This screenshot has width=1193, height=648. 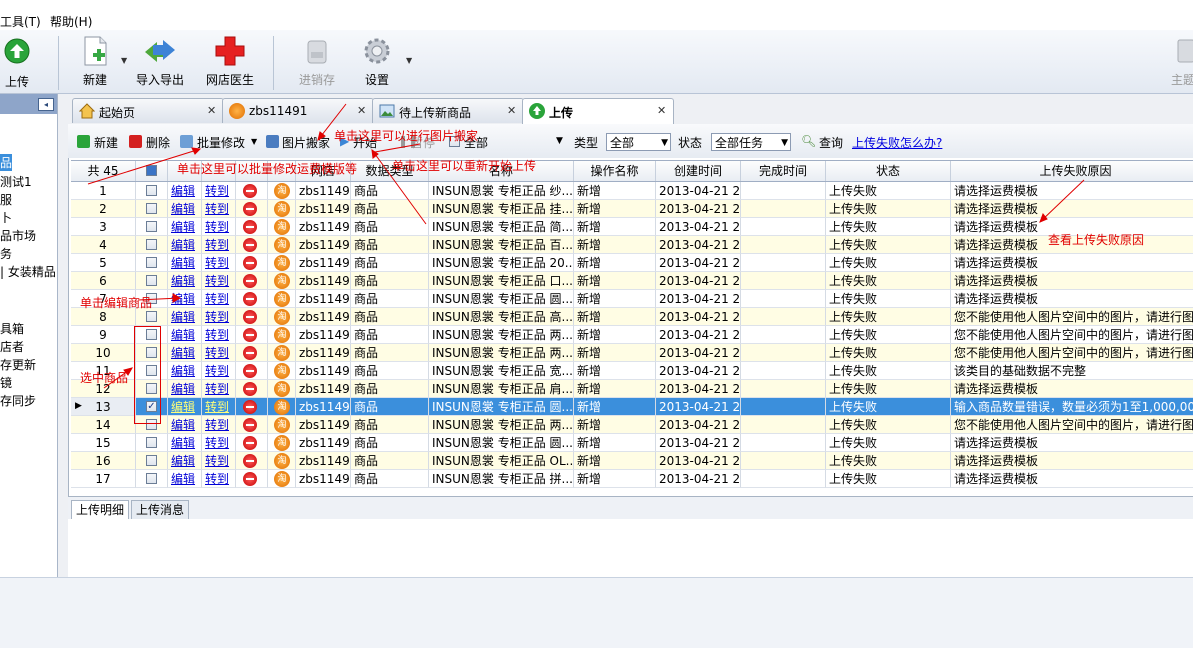 What do you see at coordinates (18, 364) in the screenshot?
I see `nav-item: 存更新` at bounding box center [18, 364].